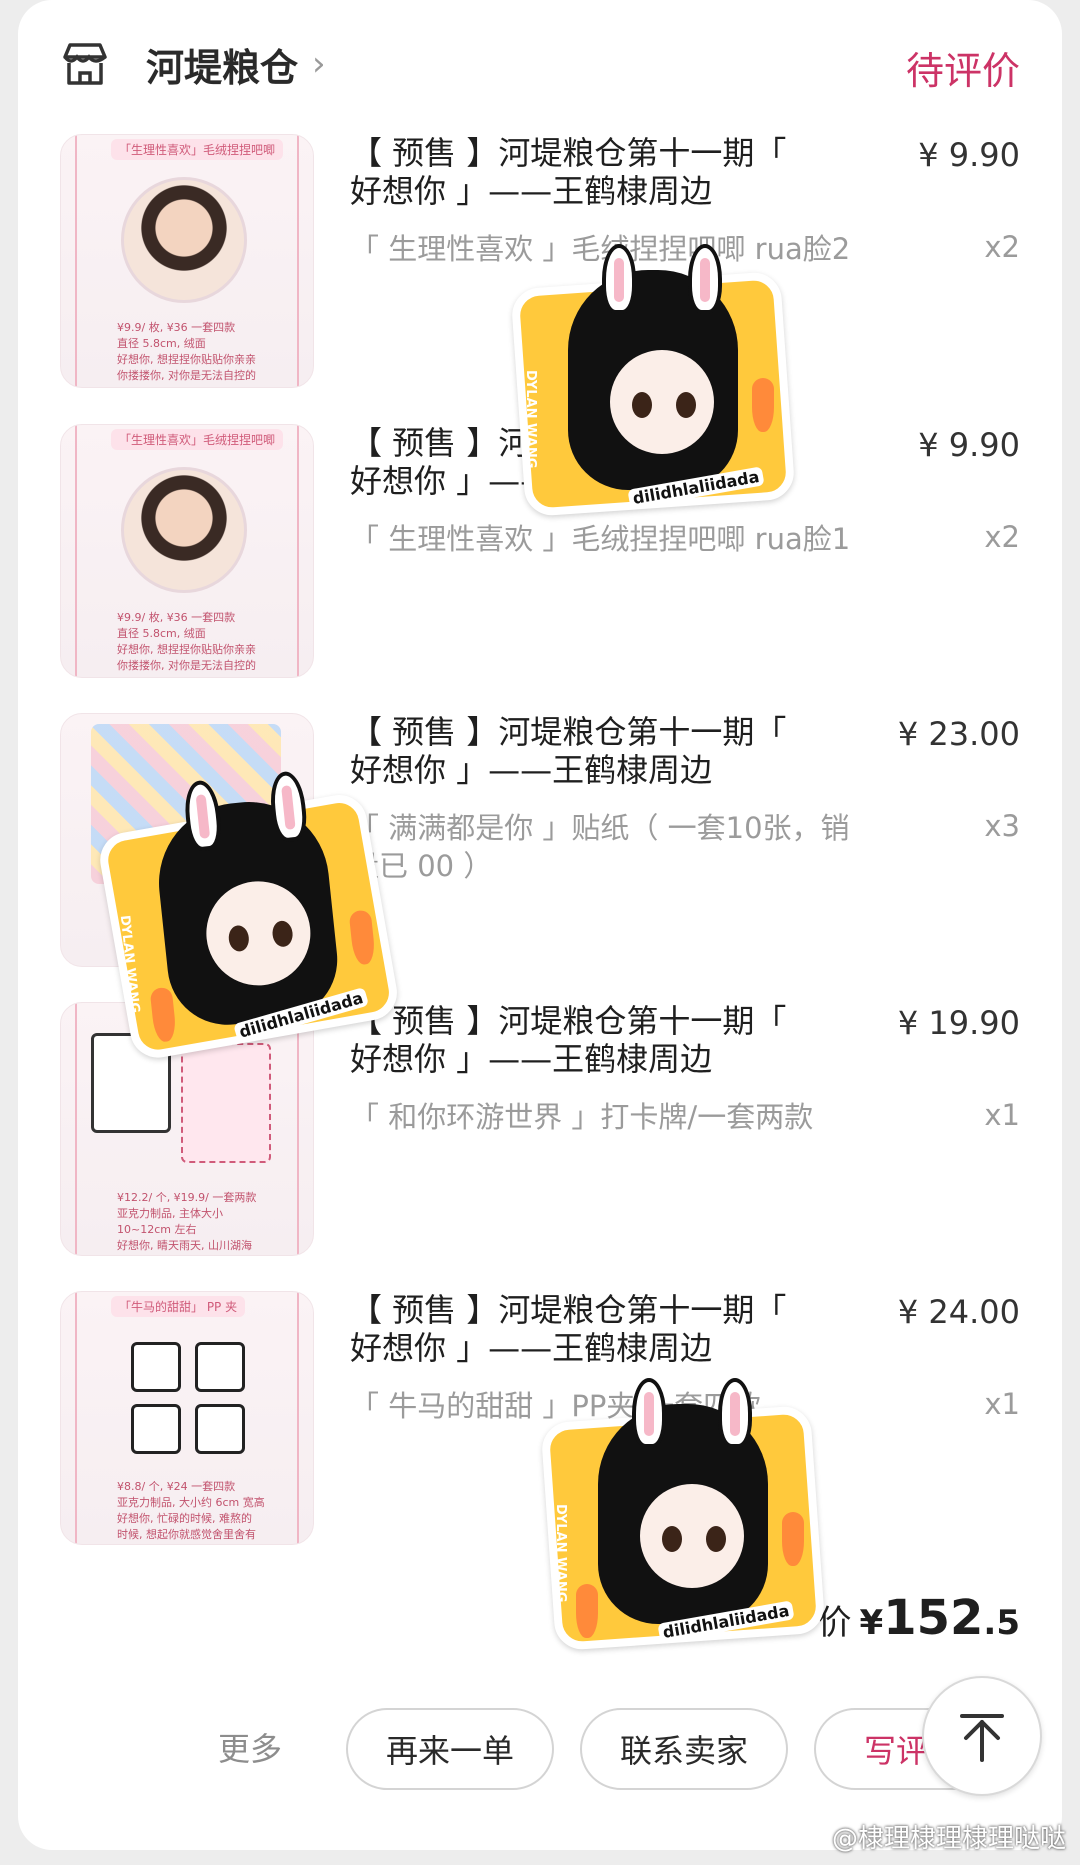 This screenshot has height=1865, width=1080. I want to click on thumbnail-text: 时候, 想起你就感觉舍里舍有, so click(186, 1534).